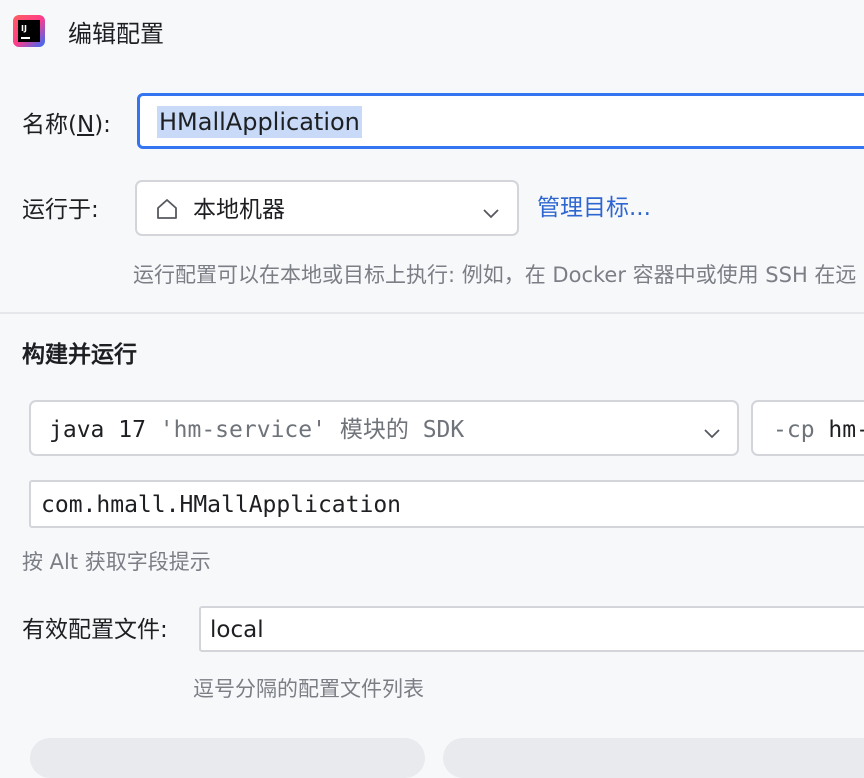 The width and height of the screenshot is (864, 778). Describe the element at coordinates (66, 125) in the screenshot. I see `name-label: 名称(N):` at that location.